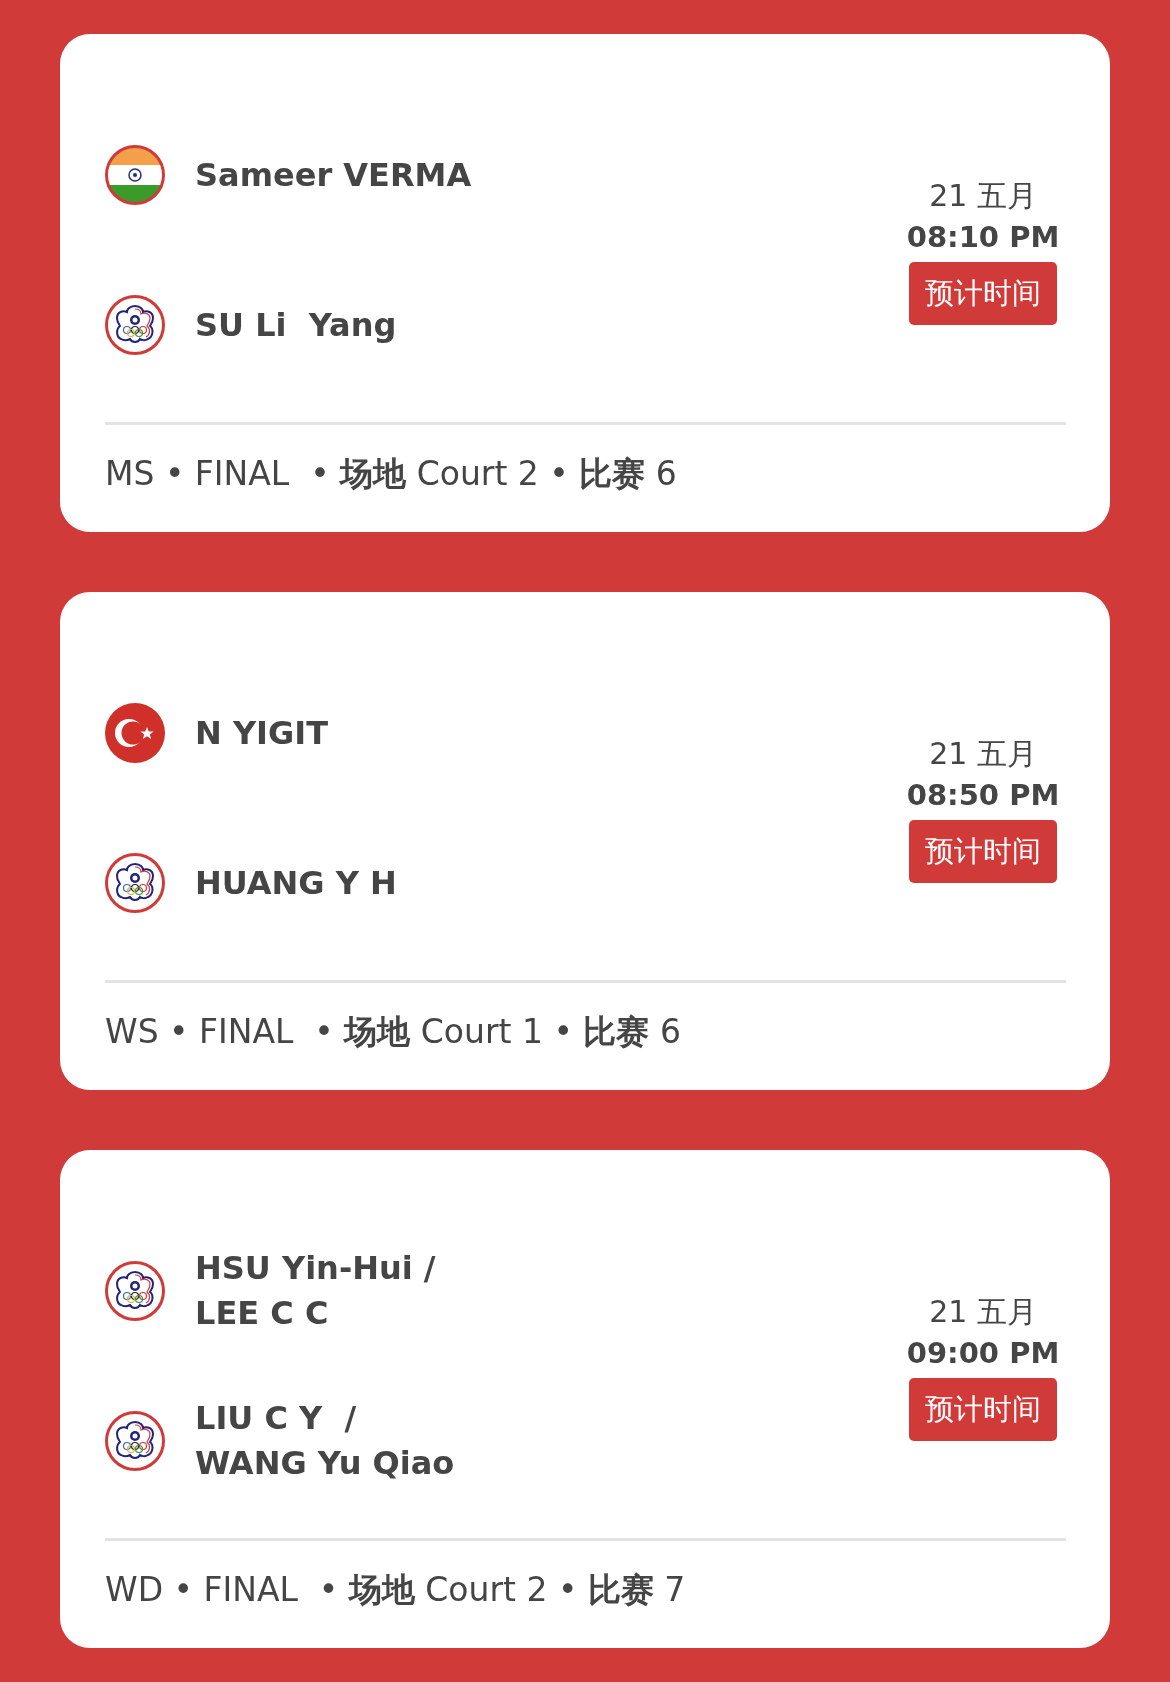 This screenshot has width=1170, height=1682. I want to click on match-info: WD • FINAL • 场地 Court 2 • 比赛 7, so click(396, 1590).